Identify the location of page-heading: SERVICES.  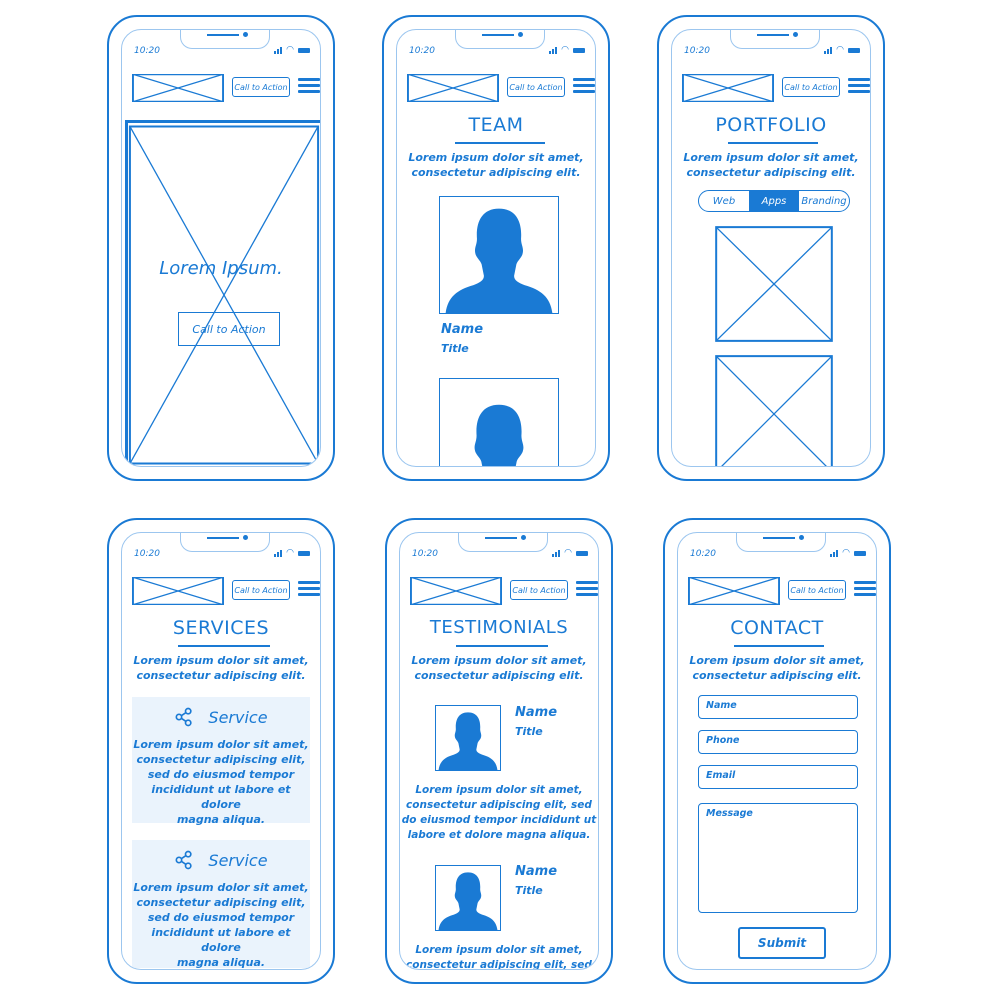
(221, 628).